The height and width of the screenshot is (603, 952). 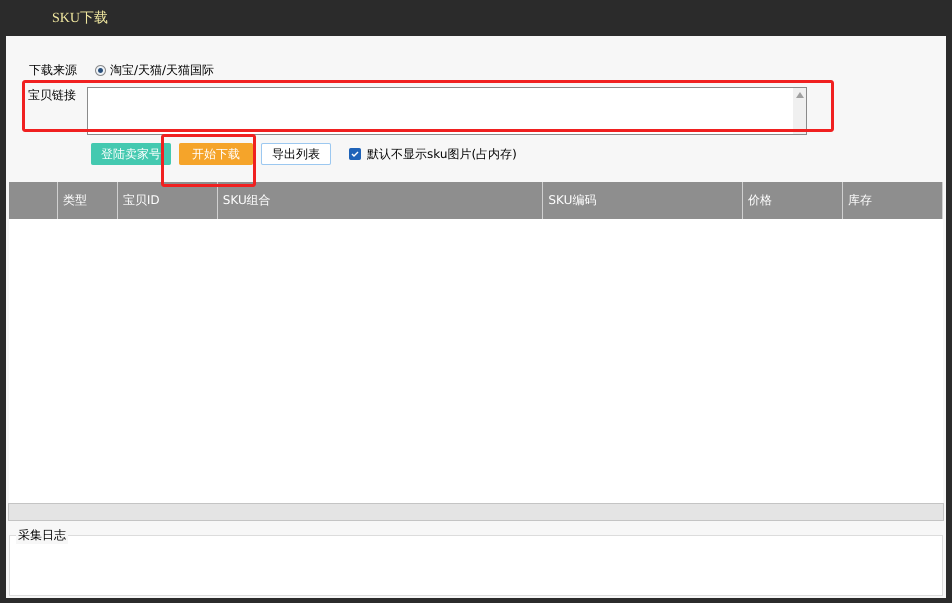 I want to click on column-header: 宝贝ID, so click(x=168, y=200).